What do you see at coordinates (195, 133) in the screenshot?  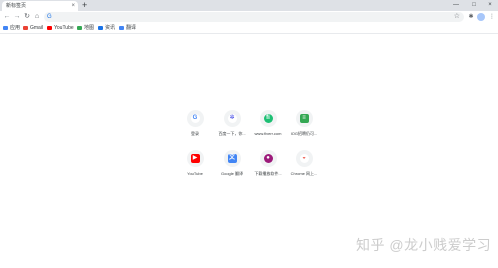 I see `shortcut-label: 登录` at bounding box center [195, 133].